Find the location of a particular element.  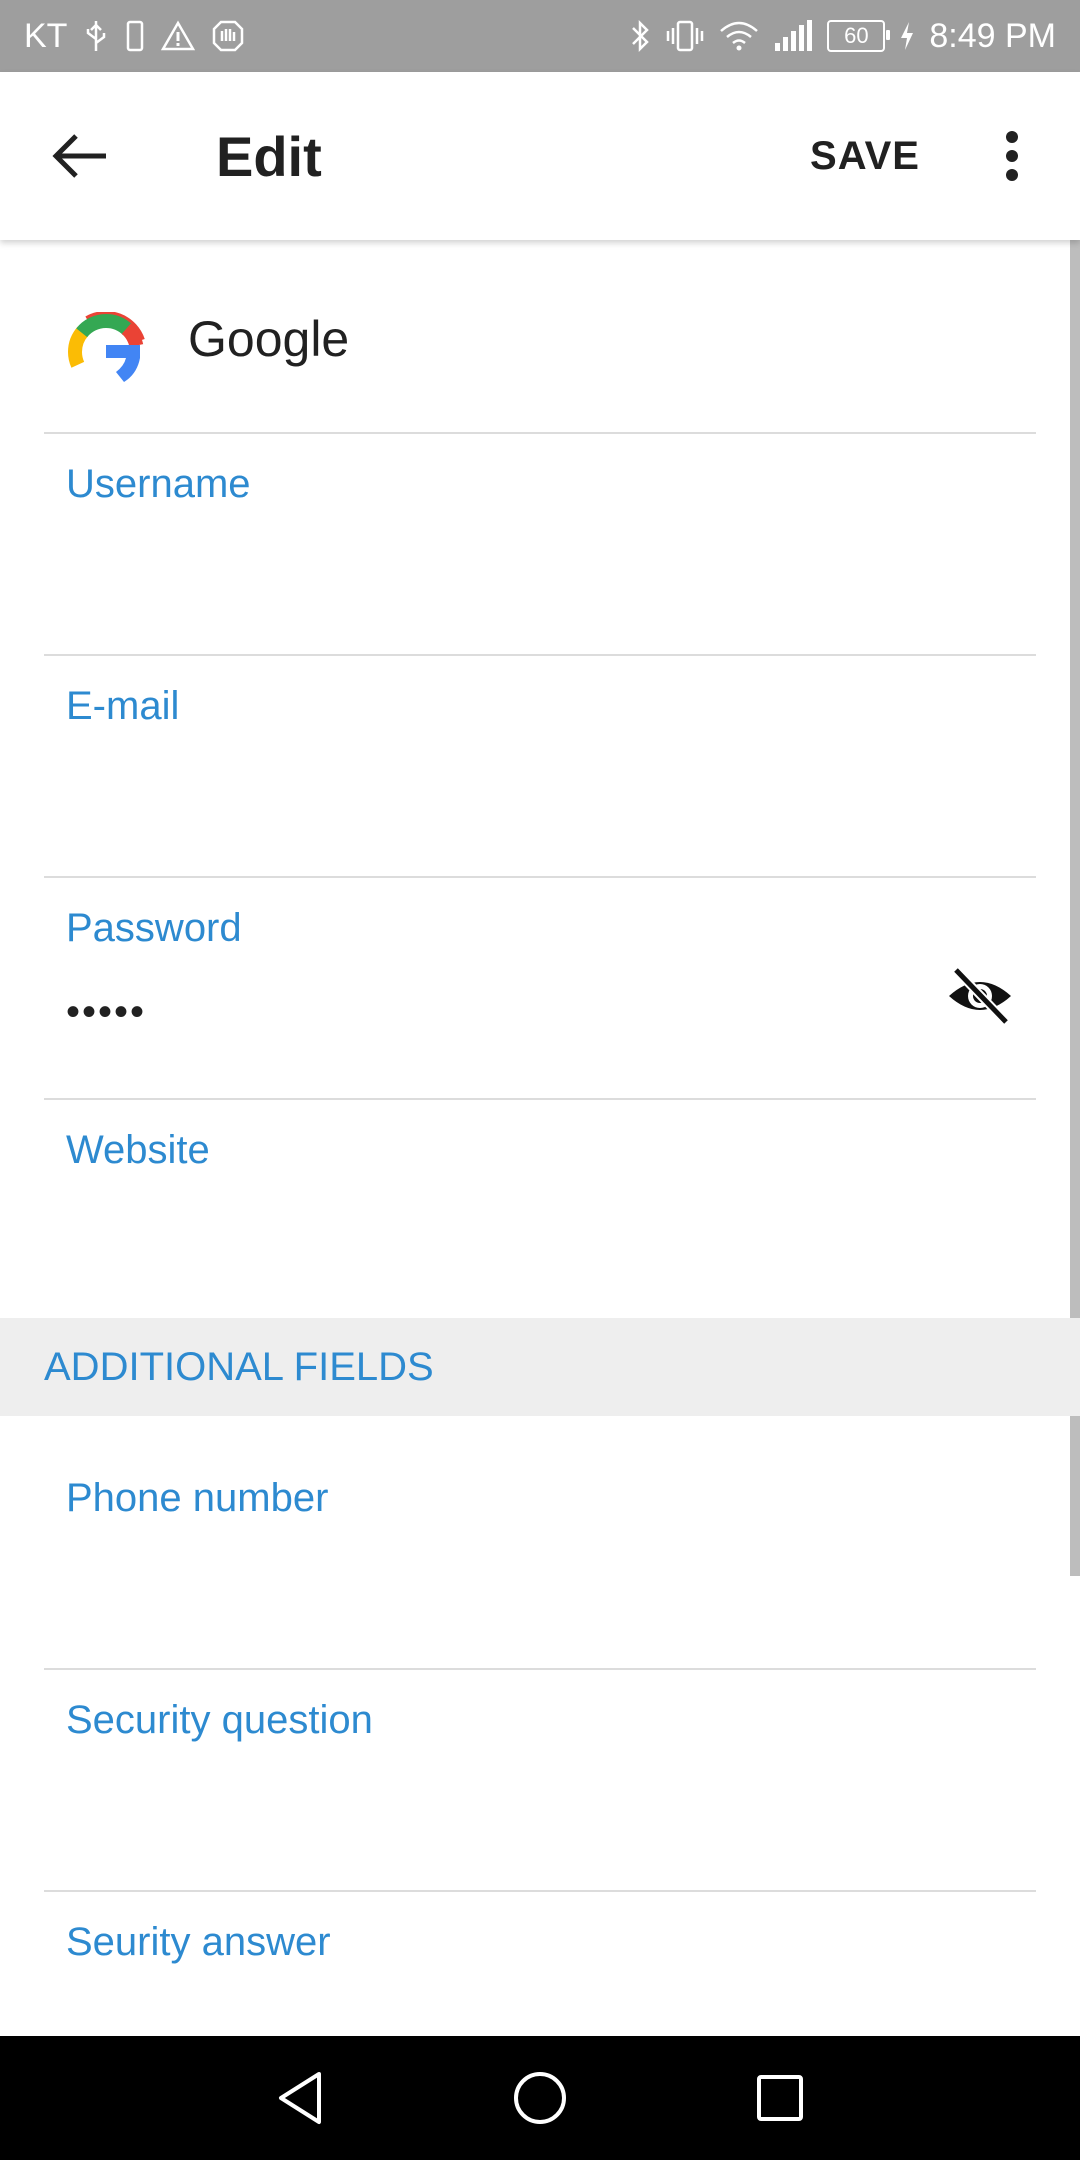

website-label: Website is located at coordinates (138, 1150).